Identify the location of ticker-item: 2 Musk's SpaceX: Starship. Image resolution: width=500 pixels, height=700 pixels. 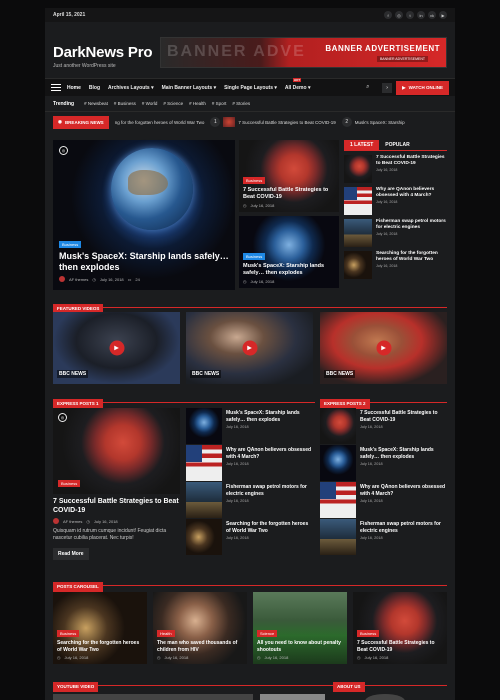
(373, 122).